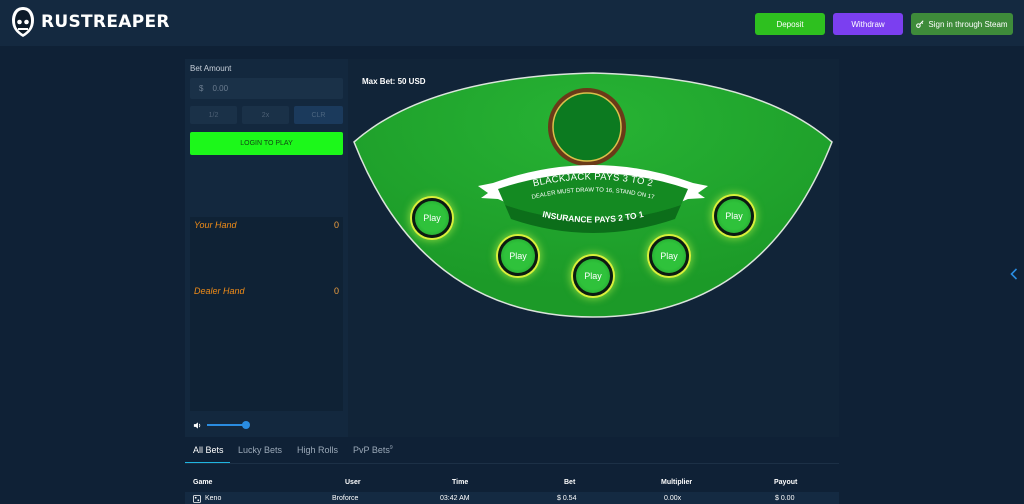  I want to click on column-header-payout: Payout, so click(786, 482).